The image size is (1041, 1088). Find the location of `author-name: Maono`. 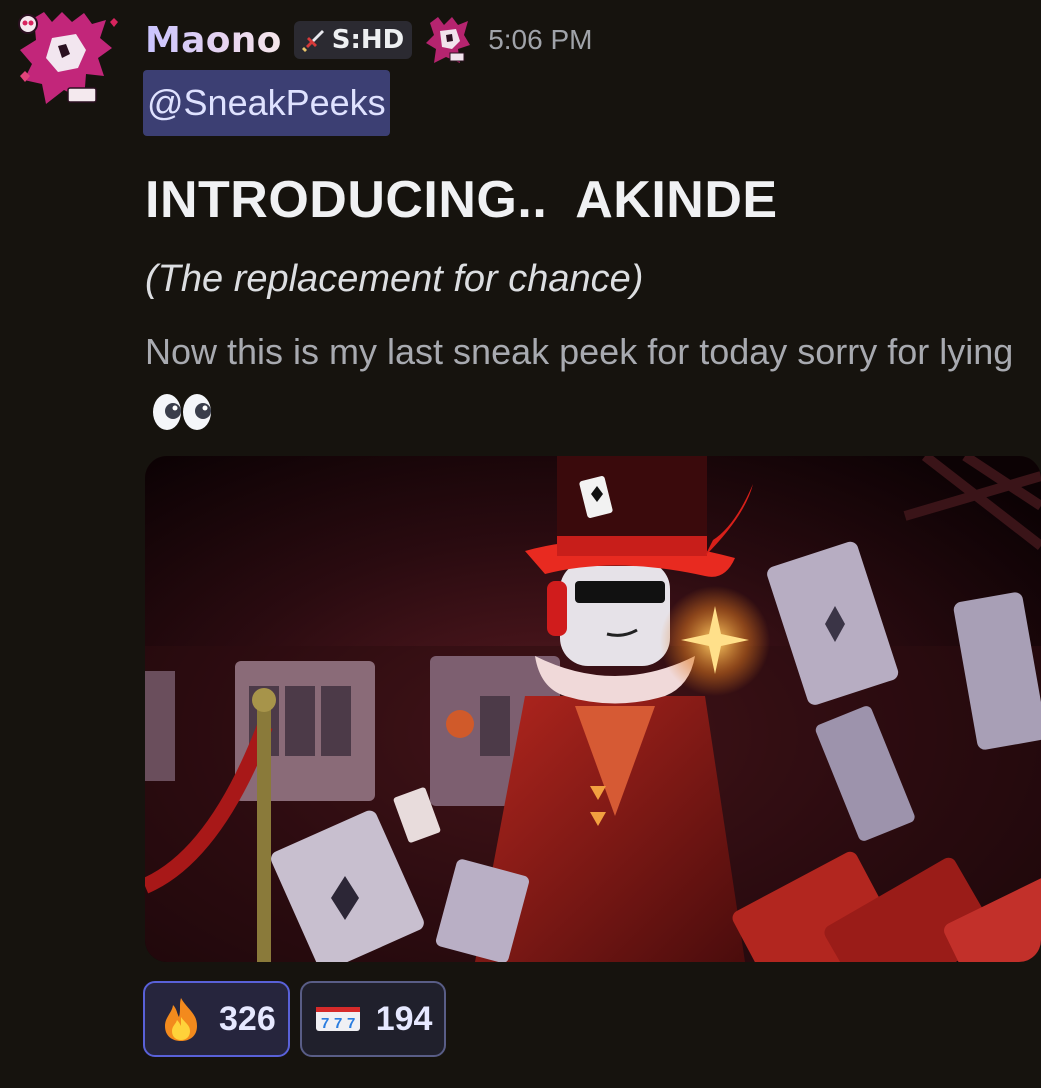

author-name: Maono is located at coordinates (213, 40).